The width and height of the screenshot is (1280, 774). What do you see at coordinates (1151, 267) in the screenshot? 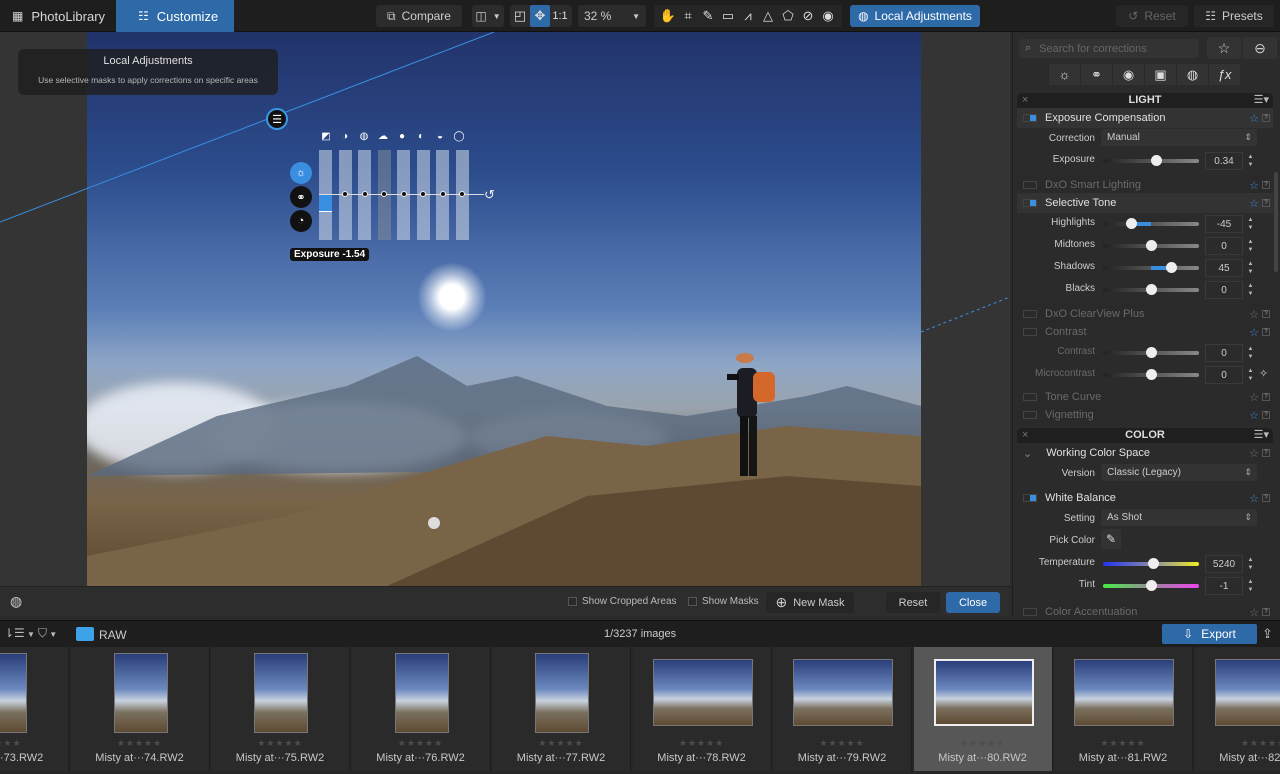
I see `shadows-slider` at bounding box center [1151, 267].